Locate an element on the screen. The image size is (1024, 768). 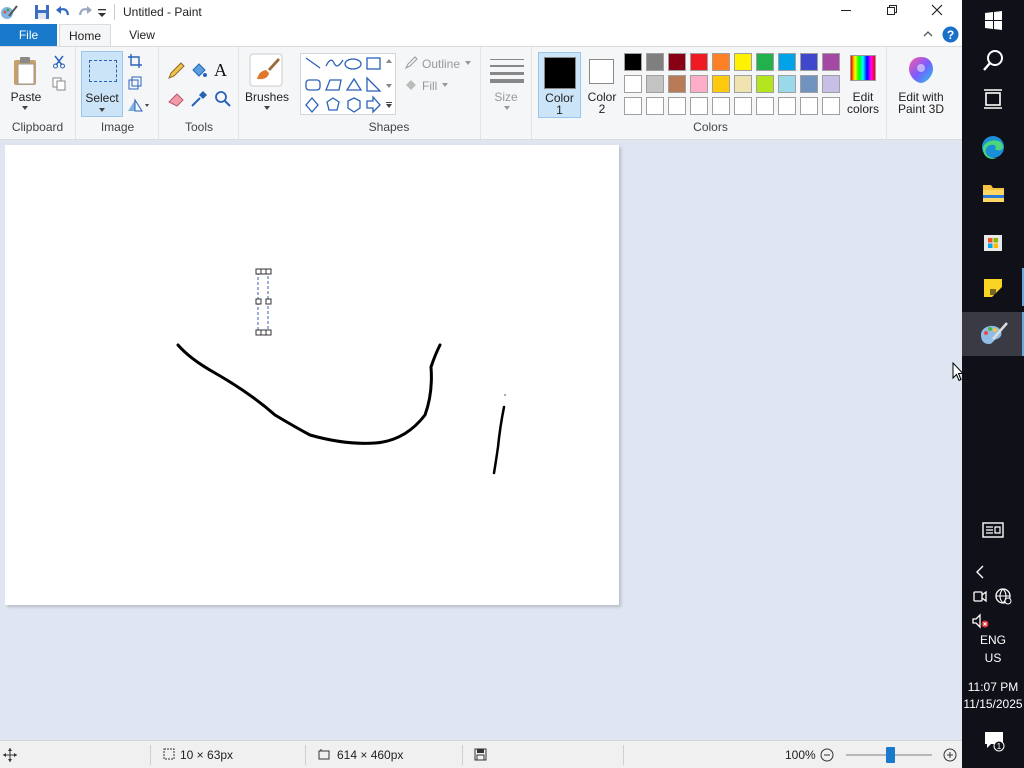
task-view-icon is located at coordinates (993, 100).